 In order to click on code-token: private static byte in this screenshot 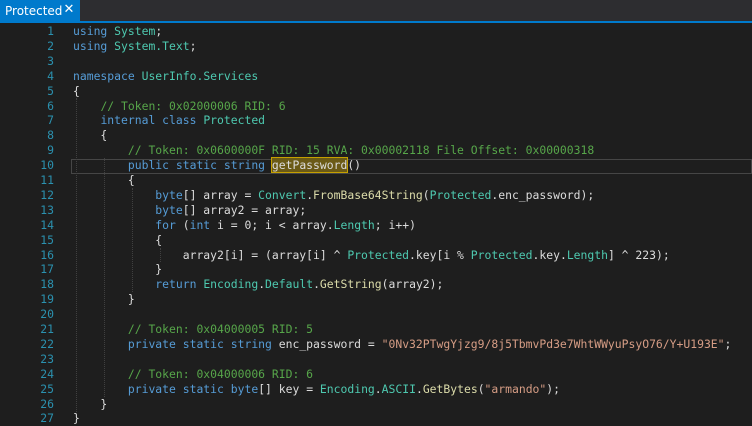, I will do `click(193, 388)`.